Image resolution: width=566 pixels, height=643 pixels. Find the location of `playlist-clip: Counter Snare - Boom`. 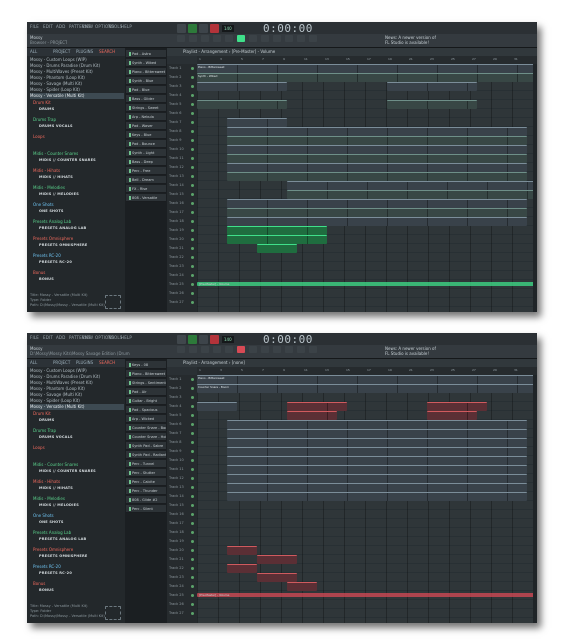

playlist-clip: Counter Snare - Boom is located at coordinates (367, 388).